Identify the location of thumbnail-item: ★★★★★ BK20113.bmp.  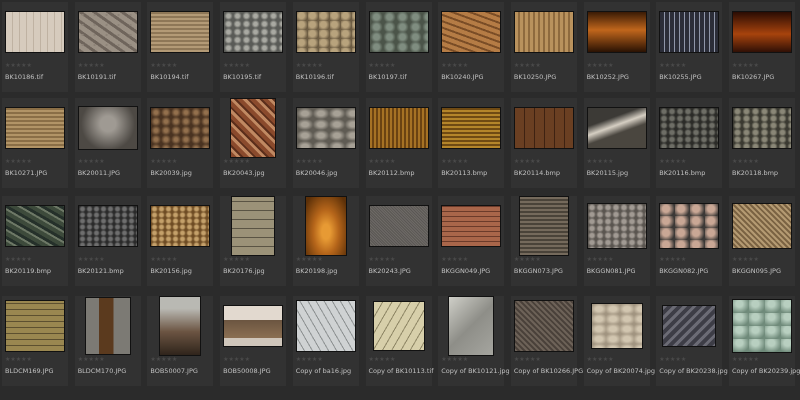
(471, 143).